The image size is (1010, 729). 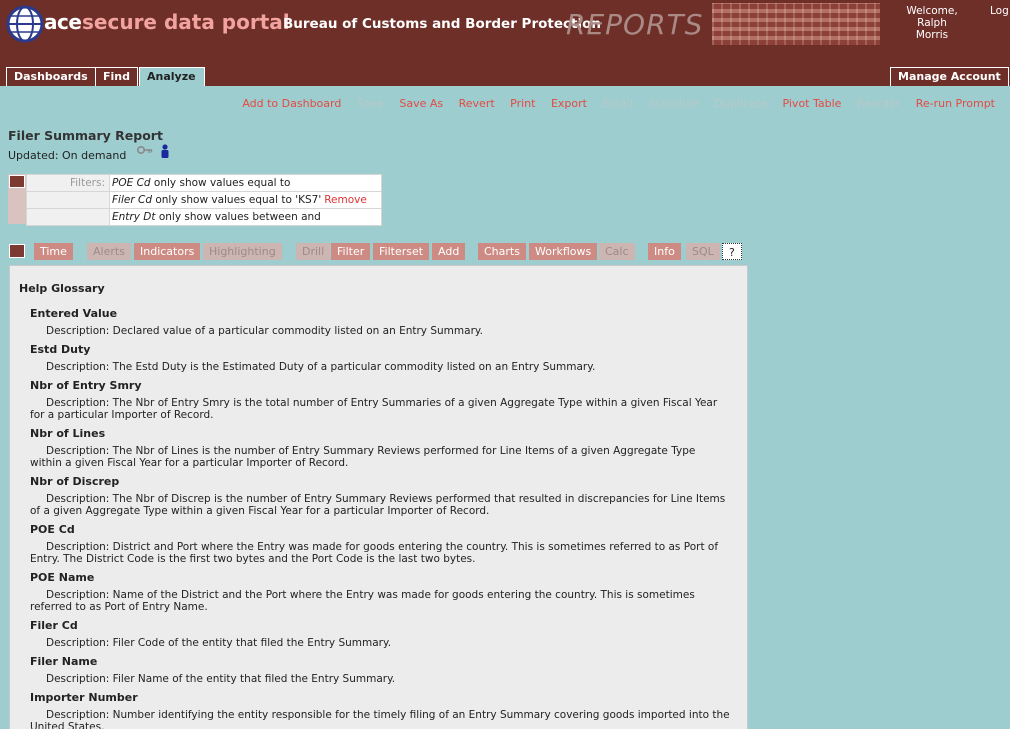 What do you see at coordinates (132, 200) in the screenshot?
I see `filter-field: Filer Cd` at bounding box center [132, 200].